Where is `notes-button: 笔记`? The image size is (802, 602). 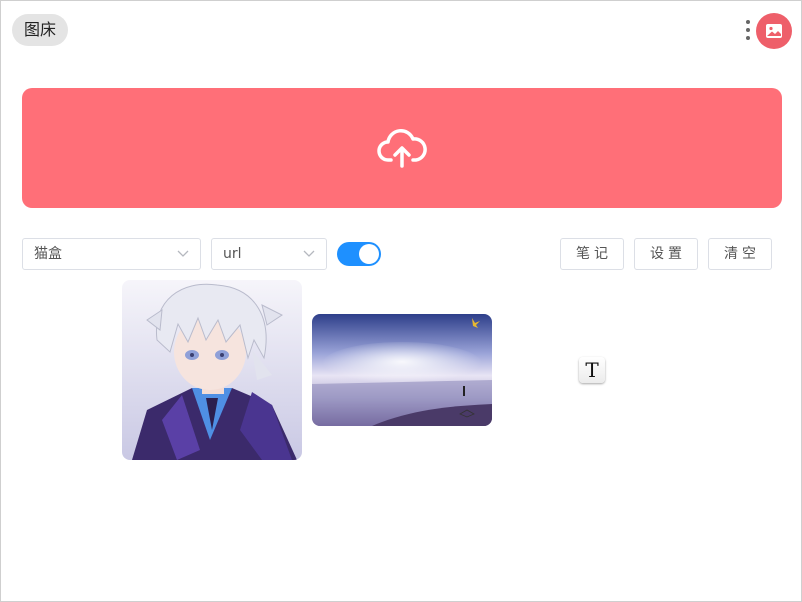 notes-button: 笔记 is located at coordinates (592, 254).